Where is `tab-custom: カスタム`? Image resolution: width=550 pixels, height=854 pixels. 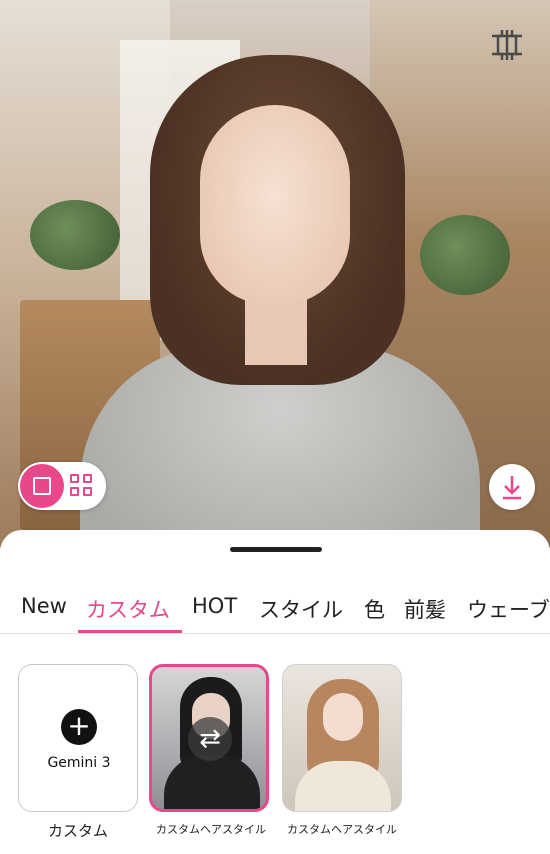
tab-custom: カスタム is located at coordinates (128, 609).